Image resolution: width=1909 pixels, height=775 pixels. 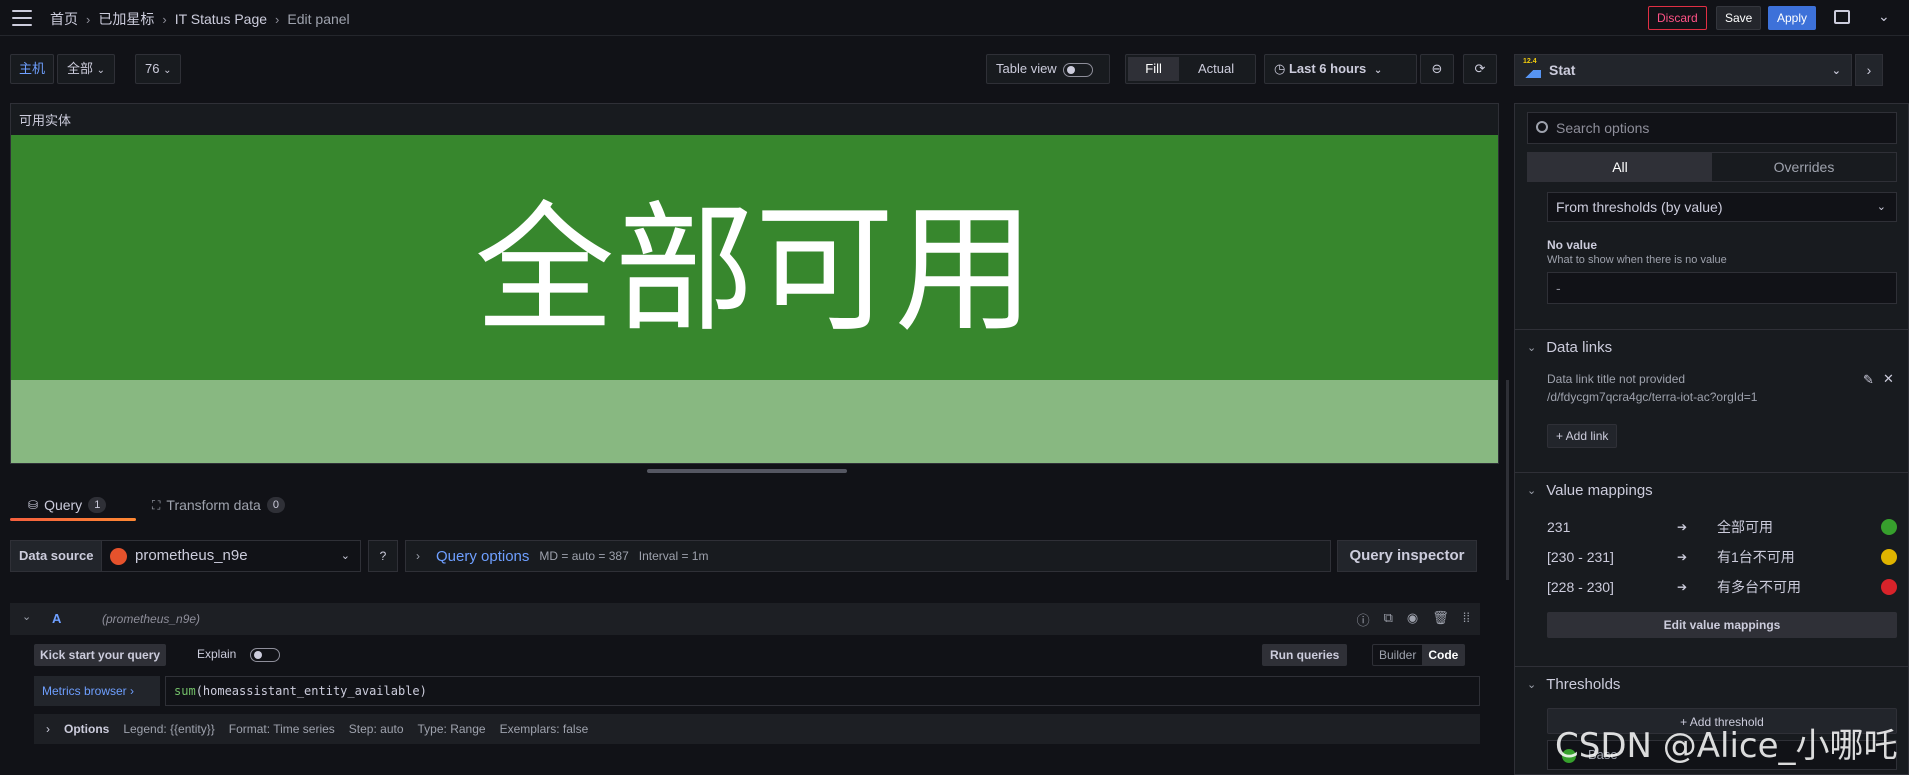 What do you see at coordinates (1722, 587) in the screenshot?
I see `value-mapping-row: [228 - 230] ➔ 有多台不可用` at bounding box center [1722, 587].